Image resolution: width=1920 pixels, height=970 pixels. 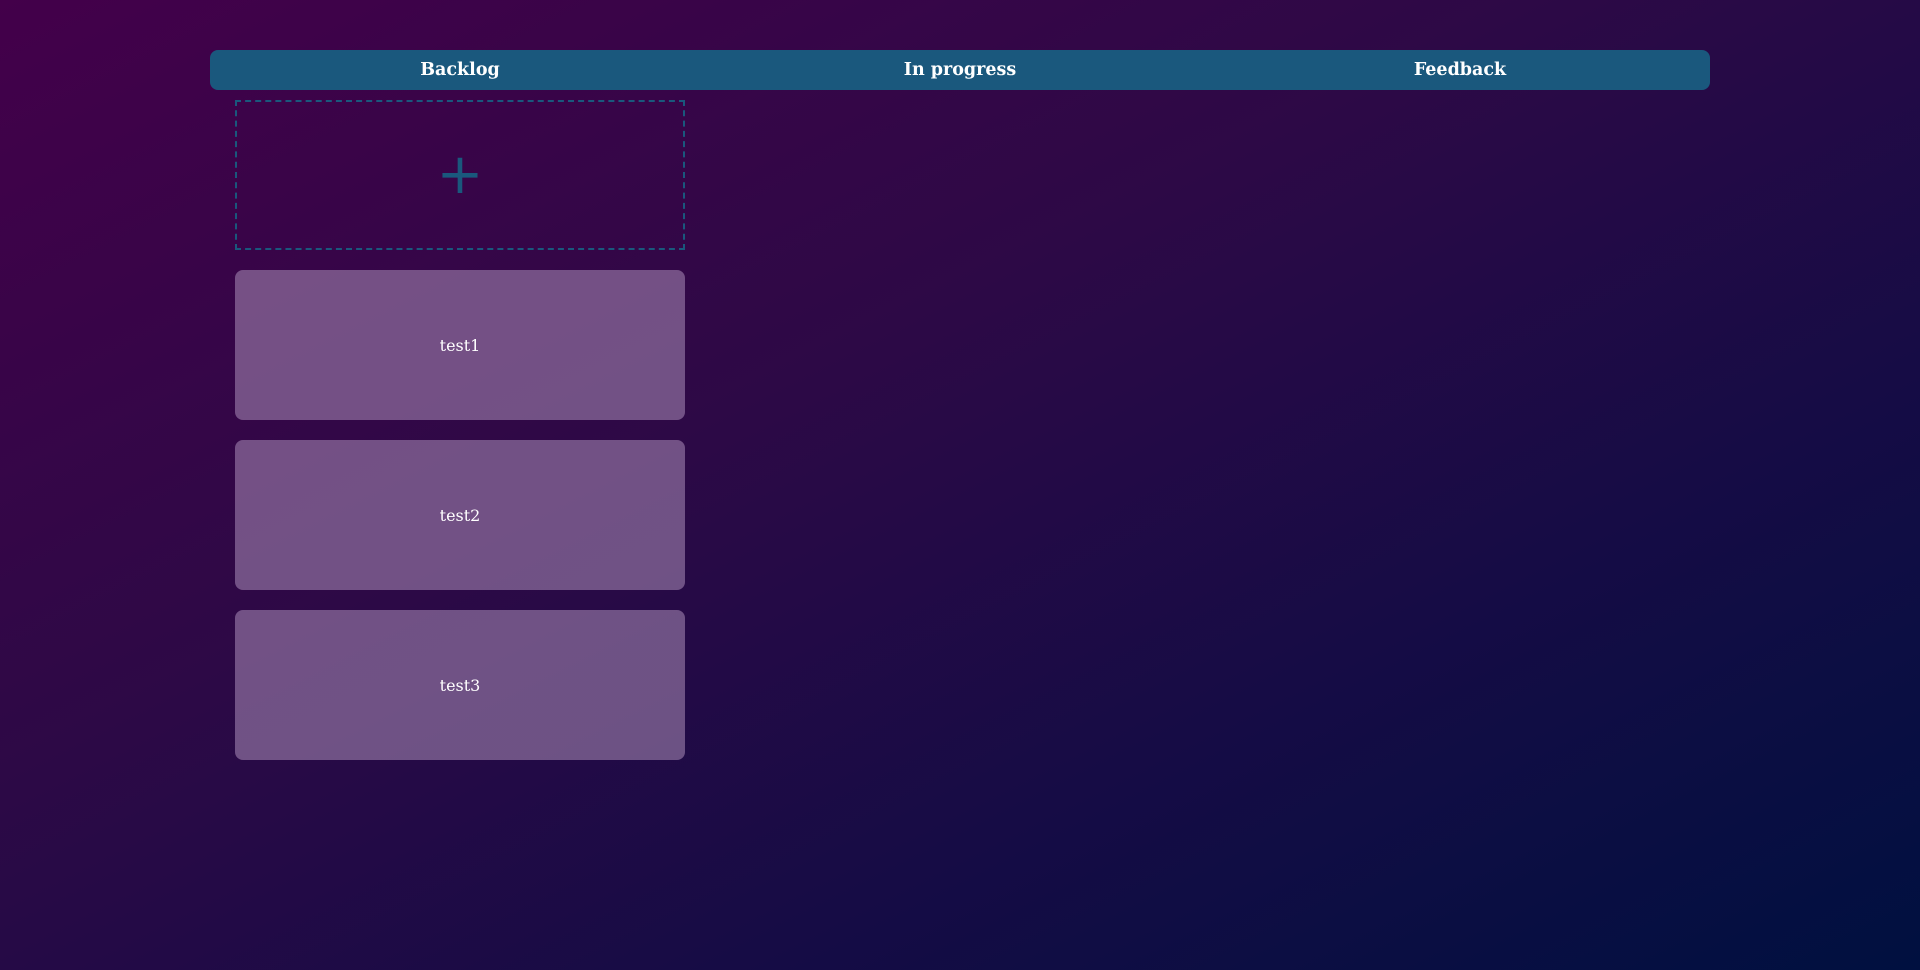 I want to click on column-title-feedback: Feedback, so click(x=1460, y=70).